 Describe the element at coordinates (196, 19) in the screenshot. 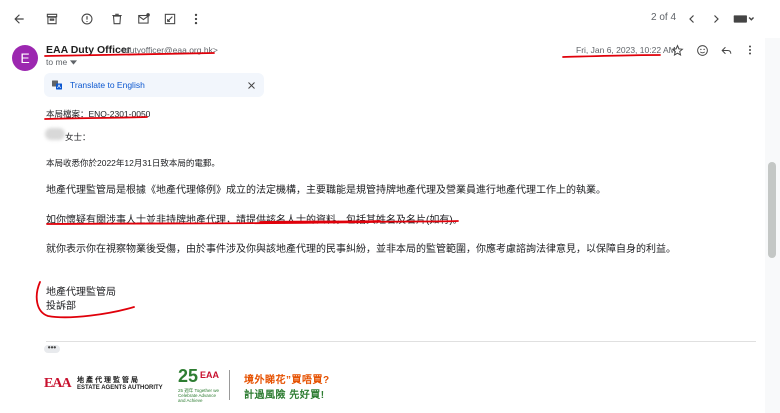

I see `more-vert-icon` at that location.